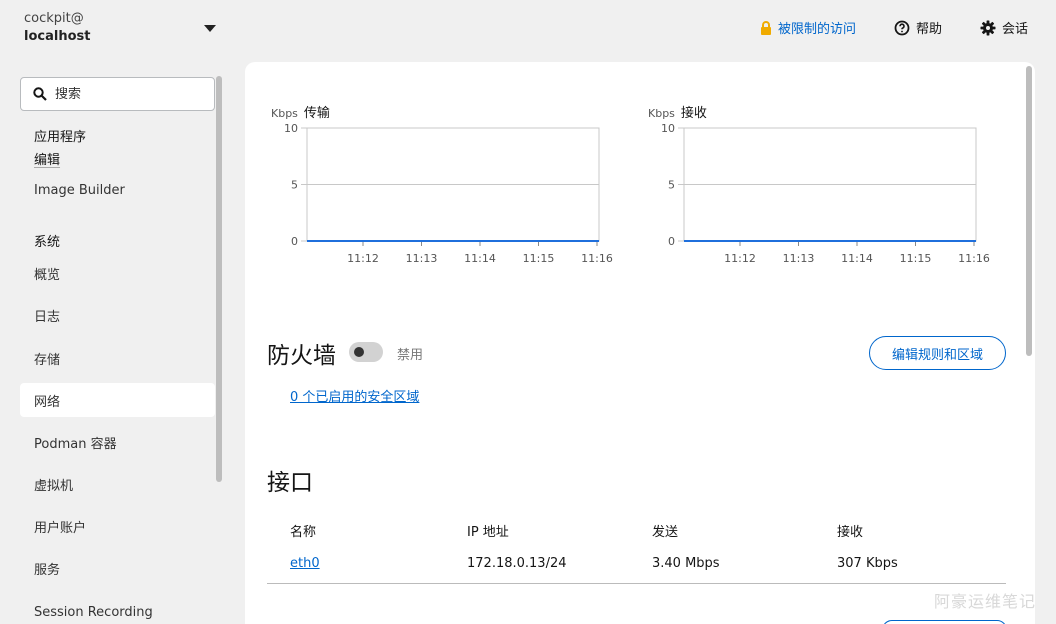 The image size is (1056, 624). Describe the element at coordinates (60, 137) in the screenshot. I see `nav-group-apps-label: 应用程序` at that location.